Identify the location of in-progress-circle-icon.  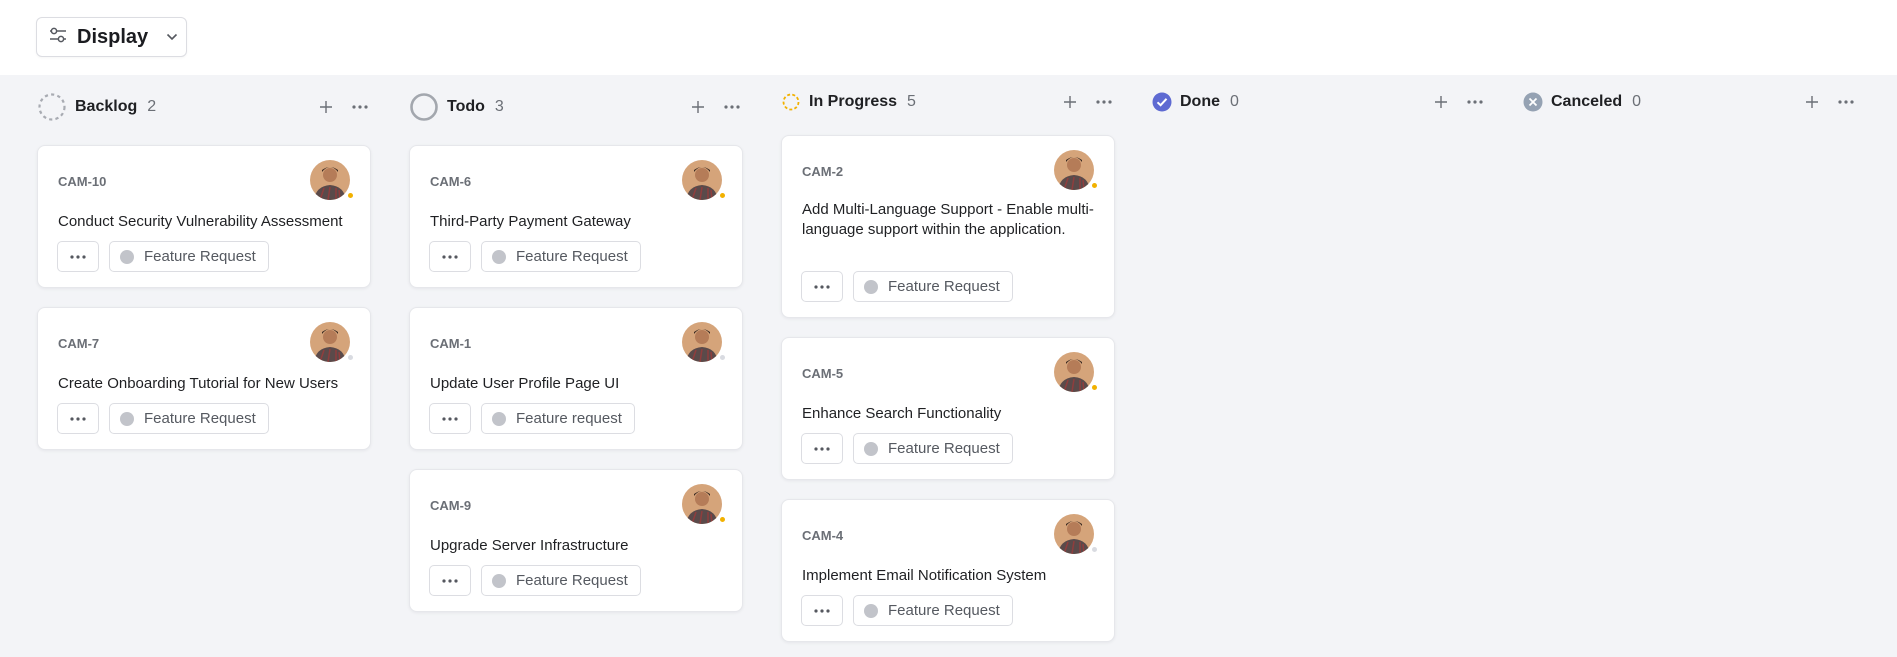
(791, 102).